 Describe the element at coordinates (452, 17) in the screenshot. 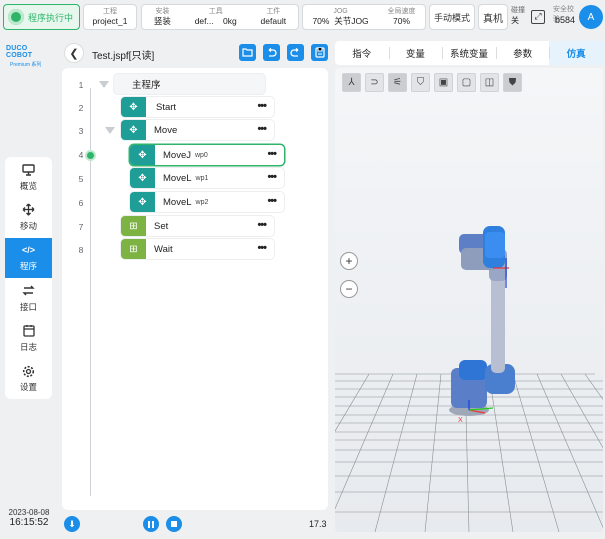

I see `manual-mode-button: 手动模式` at that location.